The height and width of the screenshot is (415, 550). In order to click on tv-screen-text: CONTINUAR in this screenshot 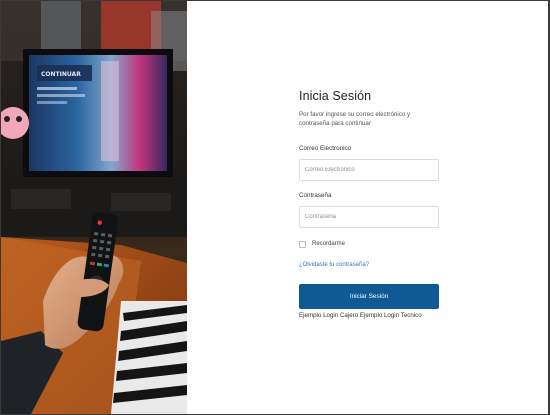, I will do `click(61, 74)`.